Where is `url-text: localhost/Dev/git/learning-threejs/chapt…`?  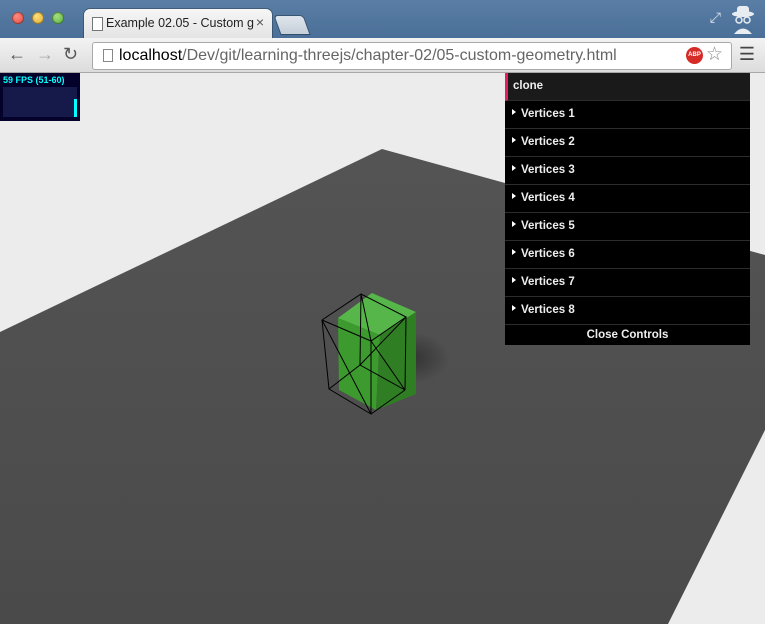 url-text: localhost/Dev/git/learning-threejs/chapt… is located at coordinates (368, 56).